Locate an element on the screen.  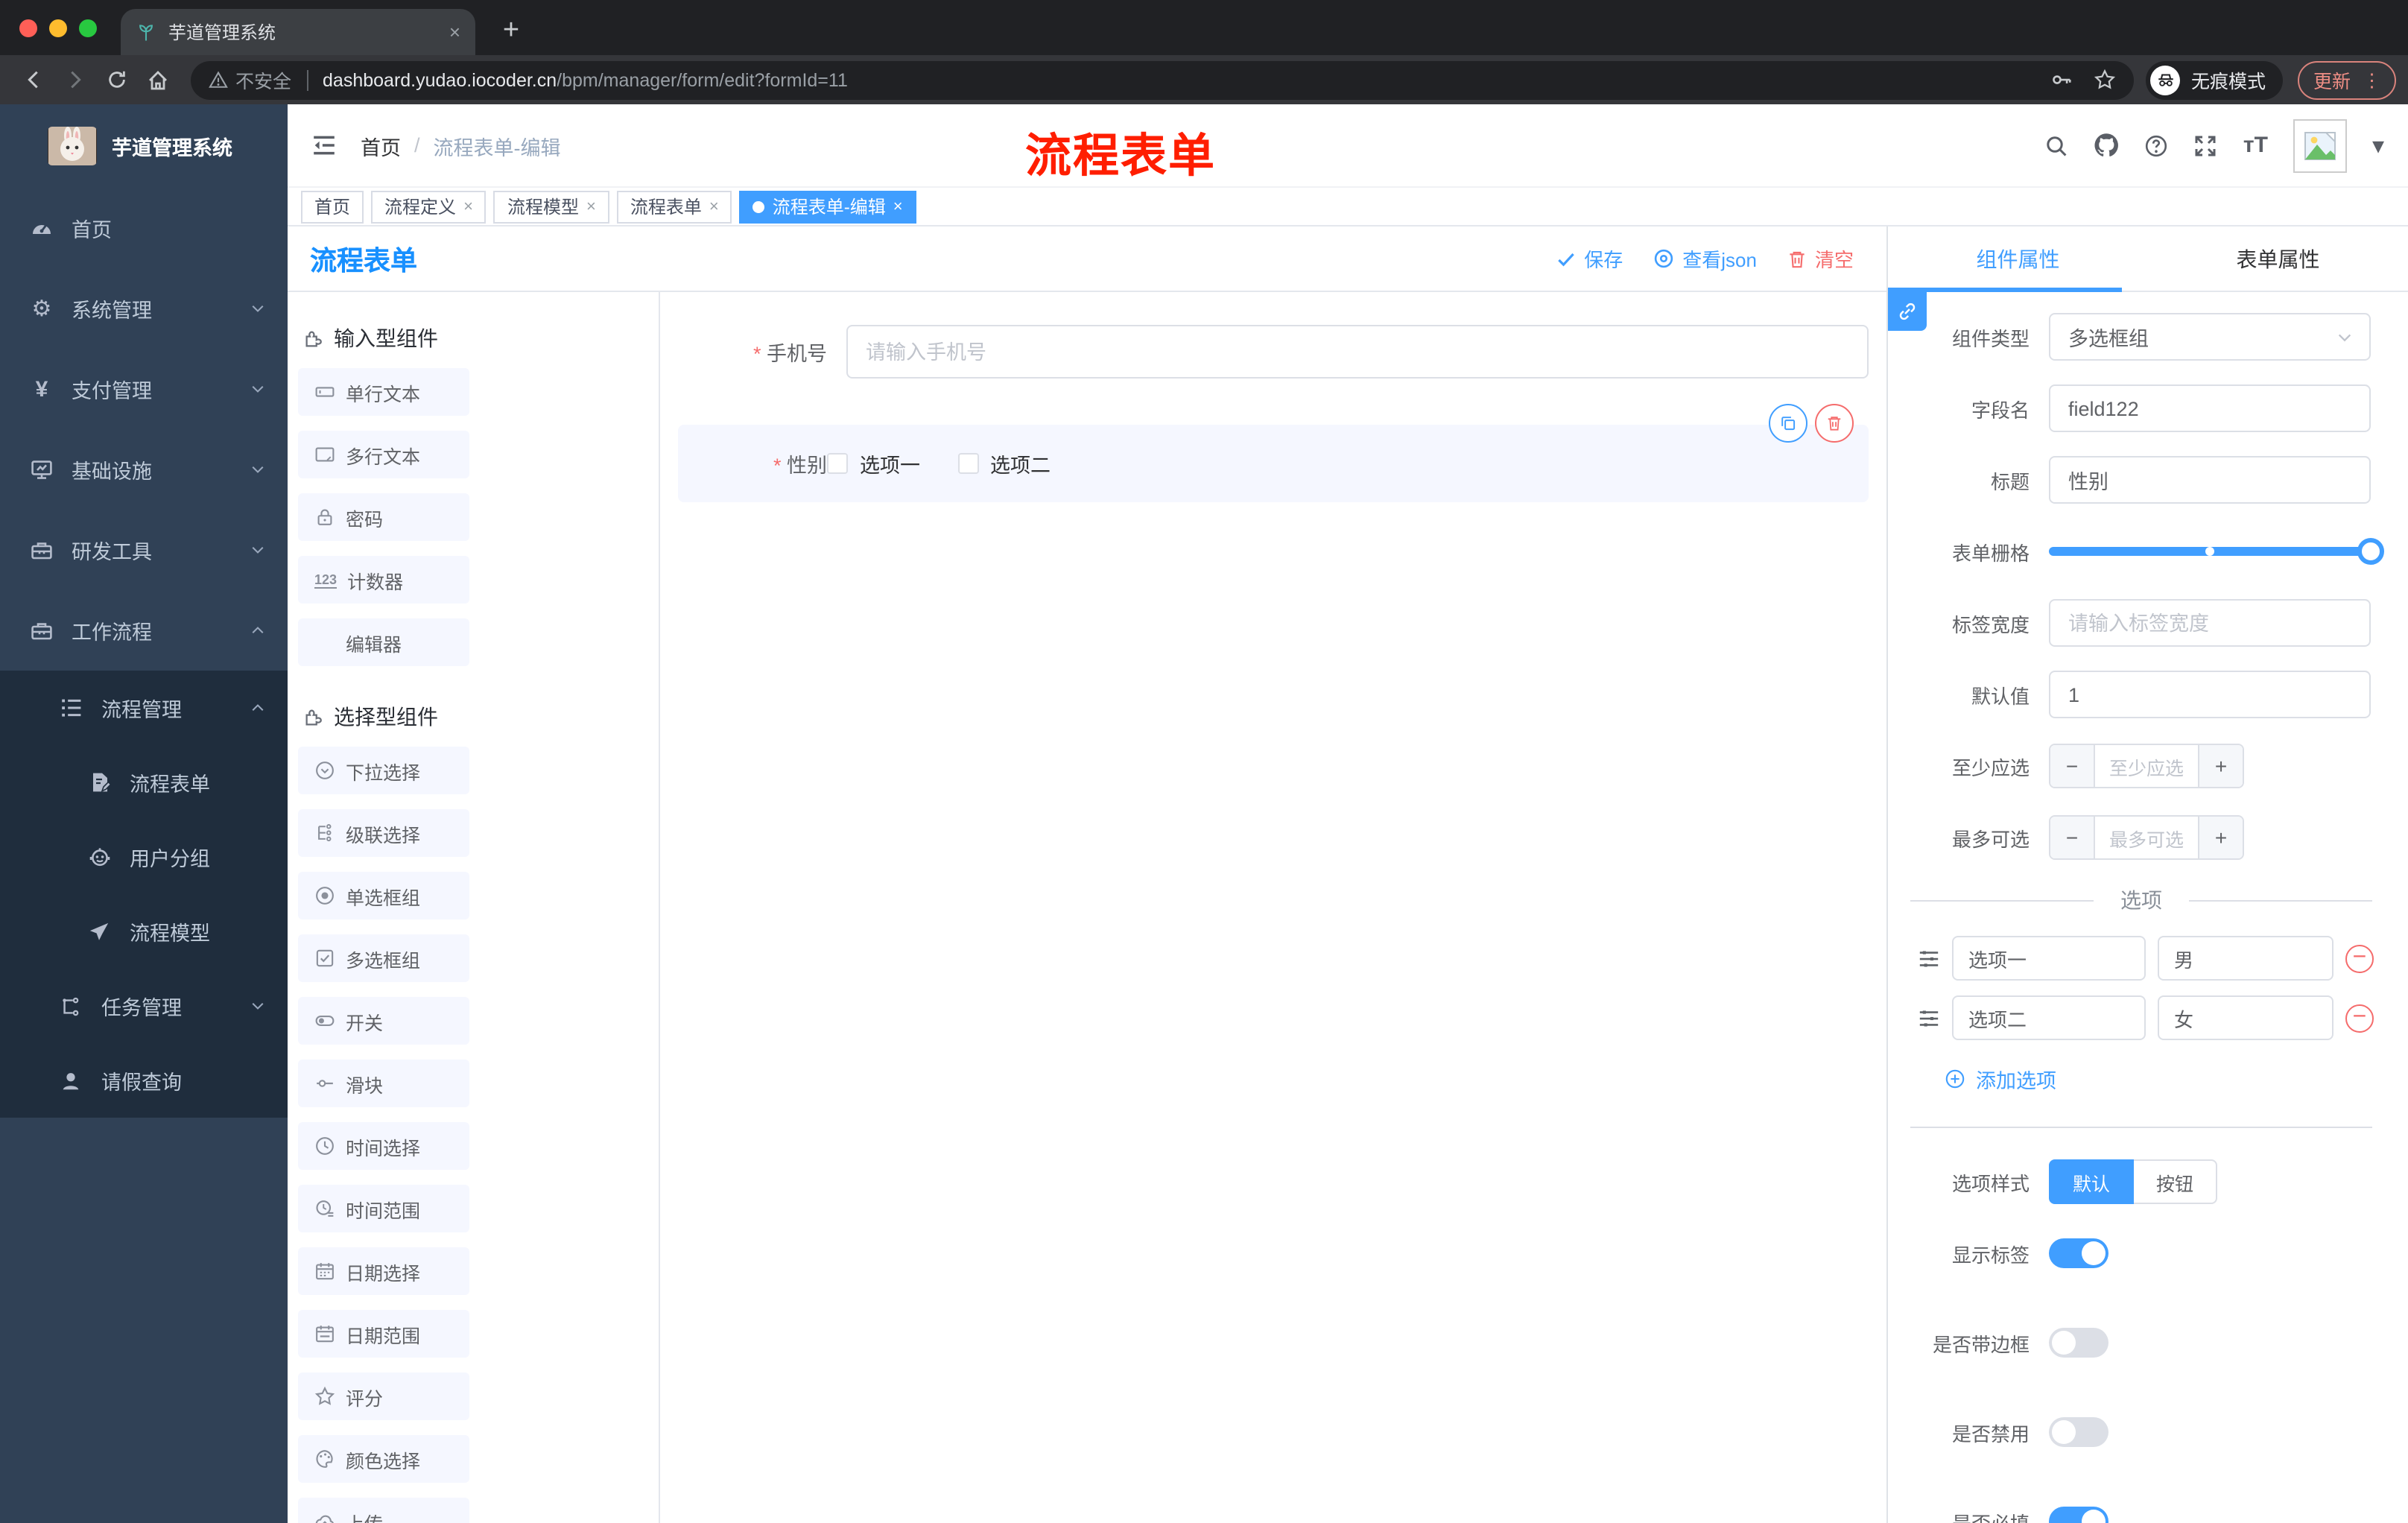
palette-item-slider: 滑块 is located at coordinates (383, 1083).